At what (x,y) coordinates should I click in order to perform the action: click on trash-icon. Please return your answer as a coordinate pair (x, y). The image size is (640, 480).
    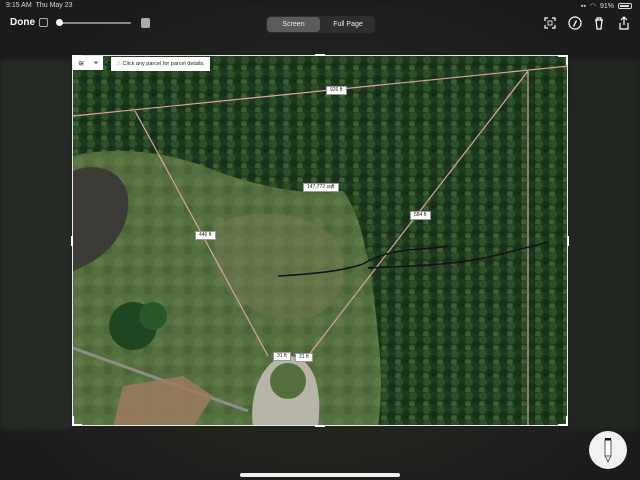
    Looking at the image, I should click on (599, 23).